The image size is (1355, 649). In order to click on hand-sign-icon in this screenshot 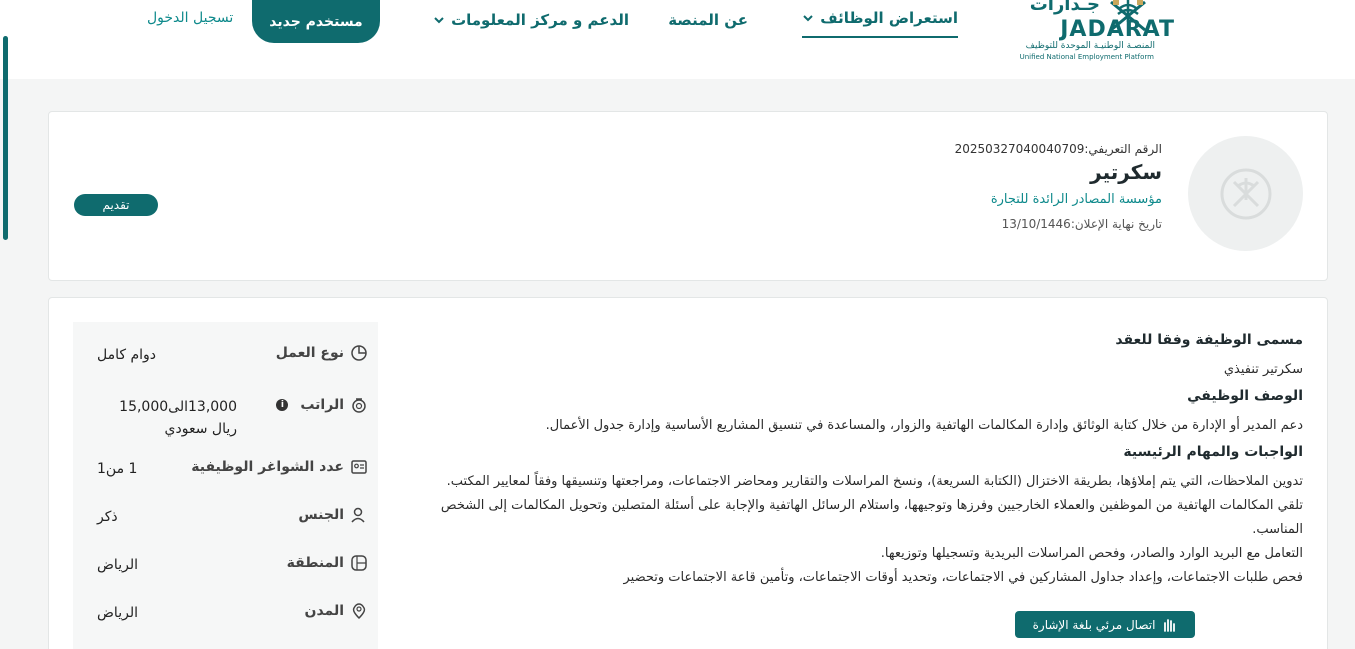, I will do `click(1170, 625)`.